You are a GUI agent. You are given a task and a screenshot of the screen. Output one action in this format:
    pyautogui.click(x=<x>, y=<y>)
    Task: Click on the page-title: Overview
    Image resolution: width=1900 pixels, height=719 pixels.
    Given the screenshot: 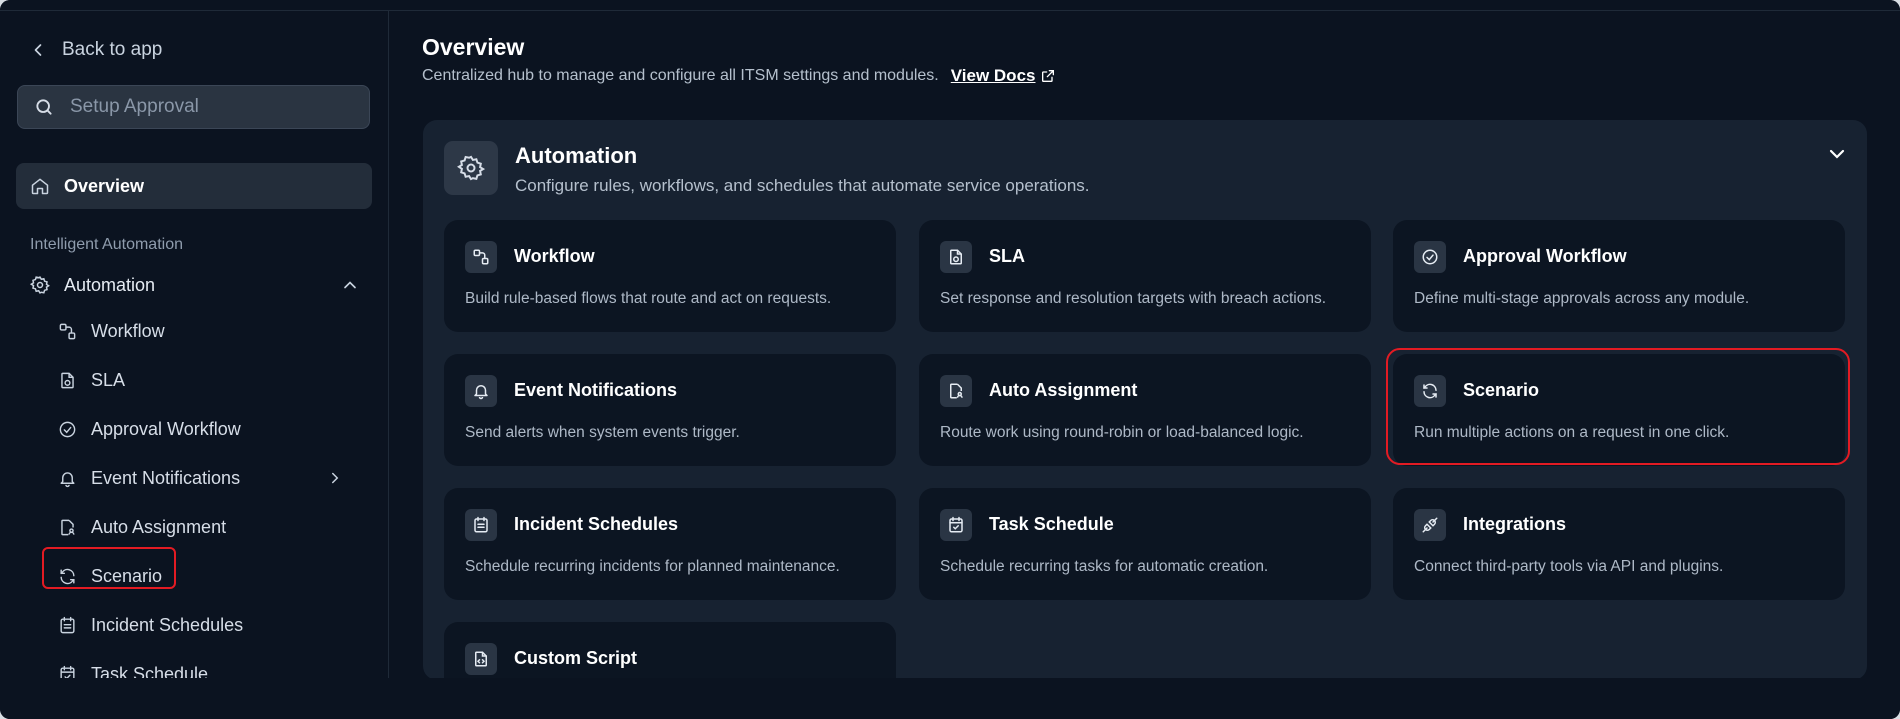 What is the action you would take?
    pyautogui.click(x=473, y=47)
    